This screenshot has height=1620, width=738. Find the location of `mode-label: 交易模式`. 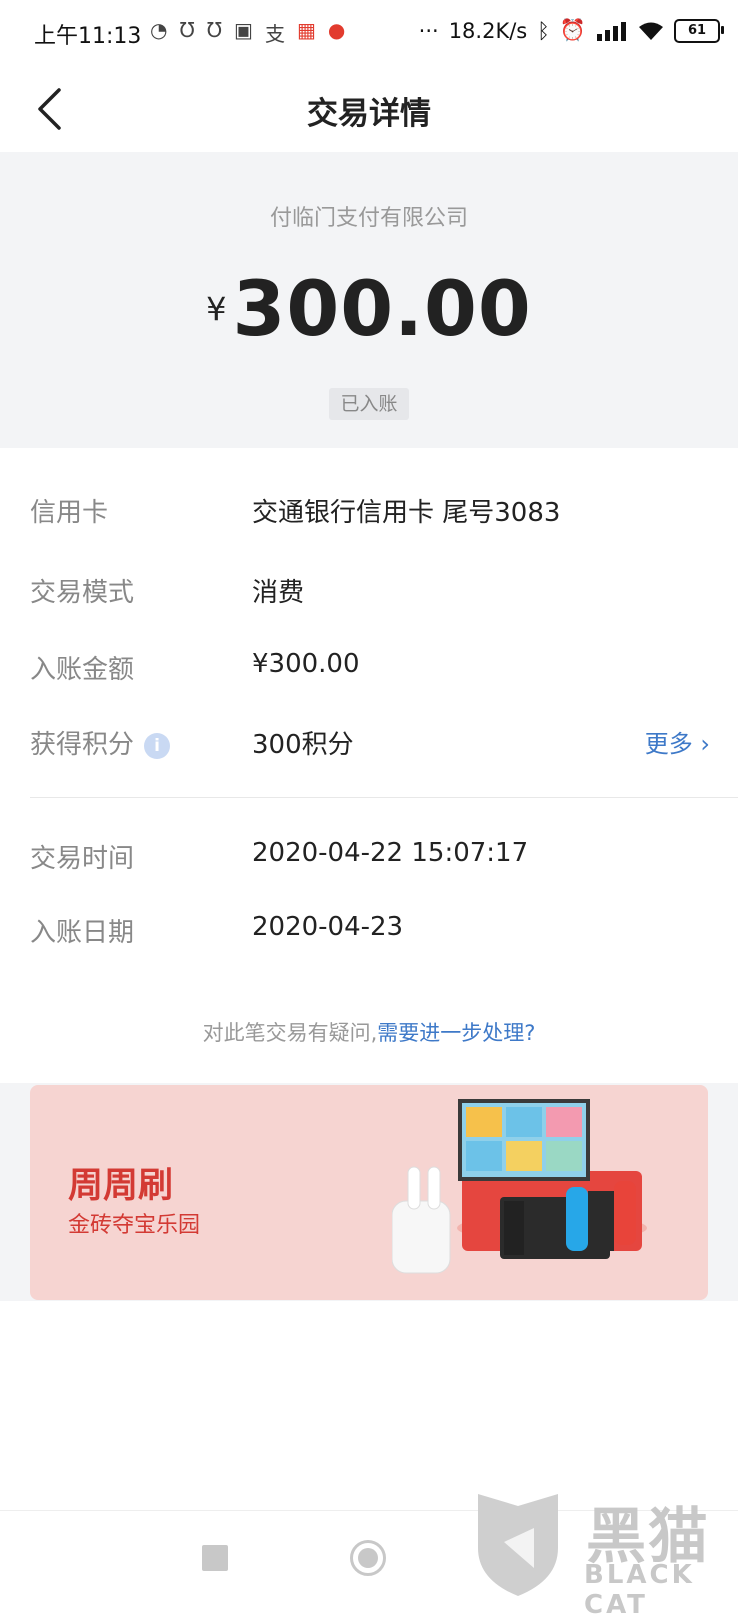

mode-label: 交易模式 is located at coordinates (82, 593).